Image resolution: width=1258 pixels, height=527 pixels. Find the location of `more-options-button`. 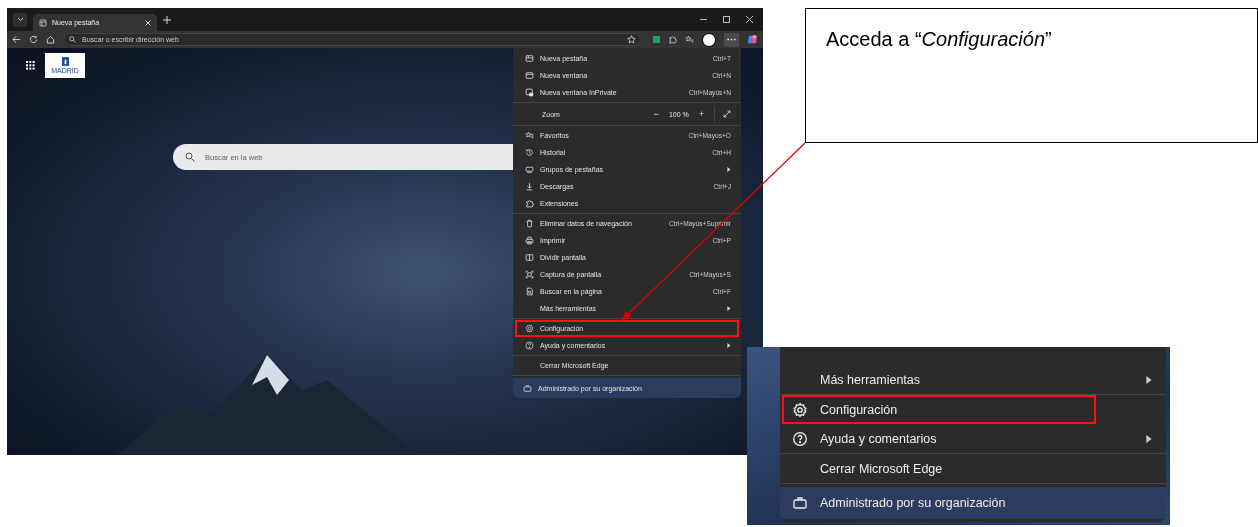

more-options-button is located at coordinates (731, 39).